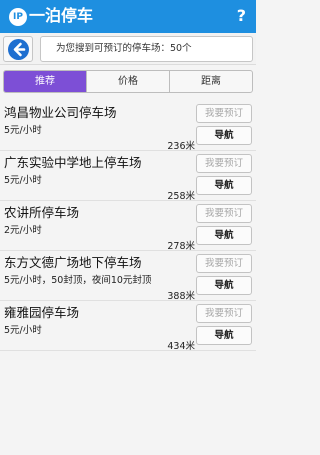 Image resolution: width=320 pixels, height=455 pixels. I want to click on parking-name: 东方文德广场地下停车场, so click(73, 262).